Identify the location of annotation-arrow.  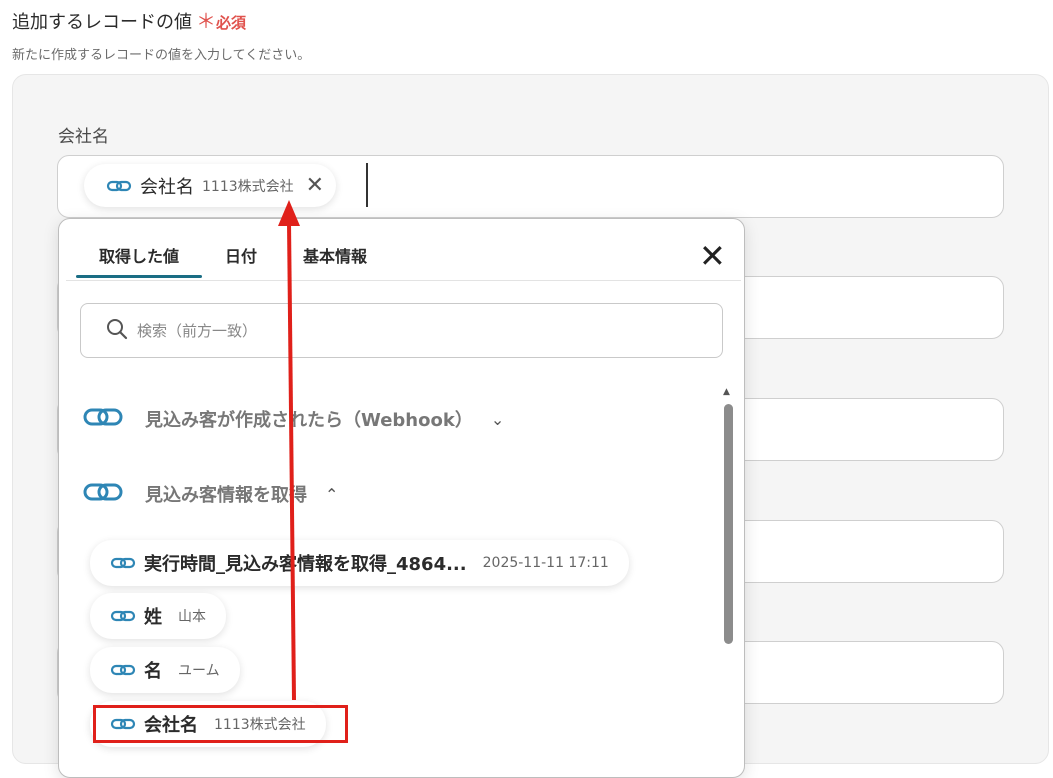
(289, 450).